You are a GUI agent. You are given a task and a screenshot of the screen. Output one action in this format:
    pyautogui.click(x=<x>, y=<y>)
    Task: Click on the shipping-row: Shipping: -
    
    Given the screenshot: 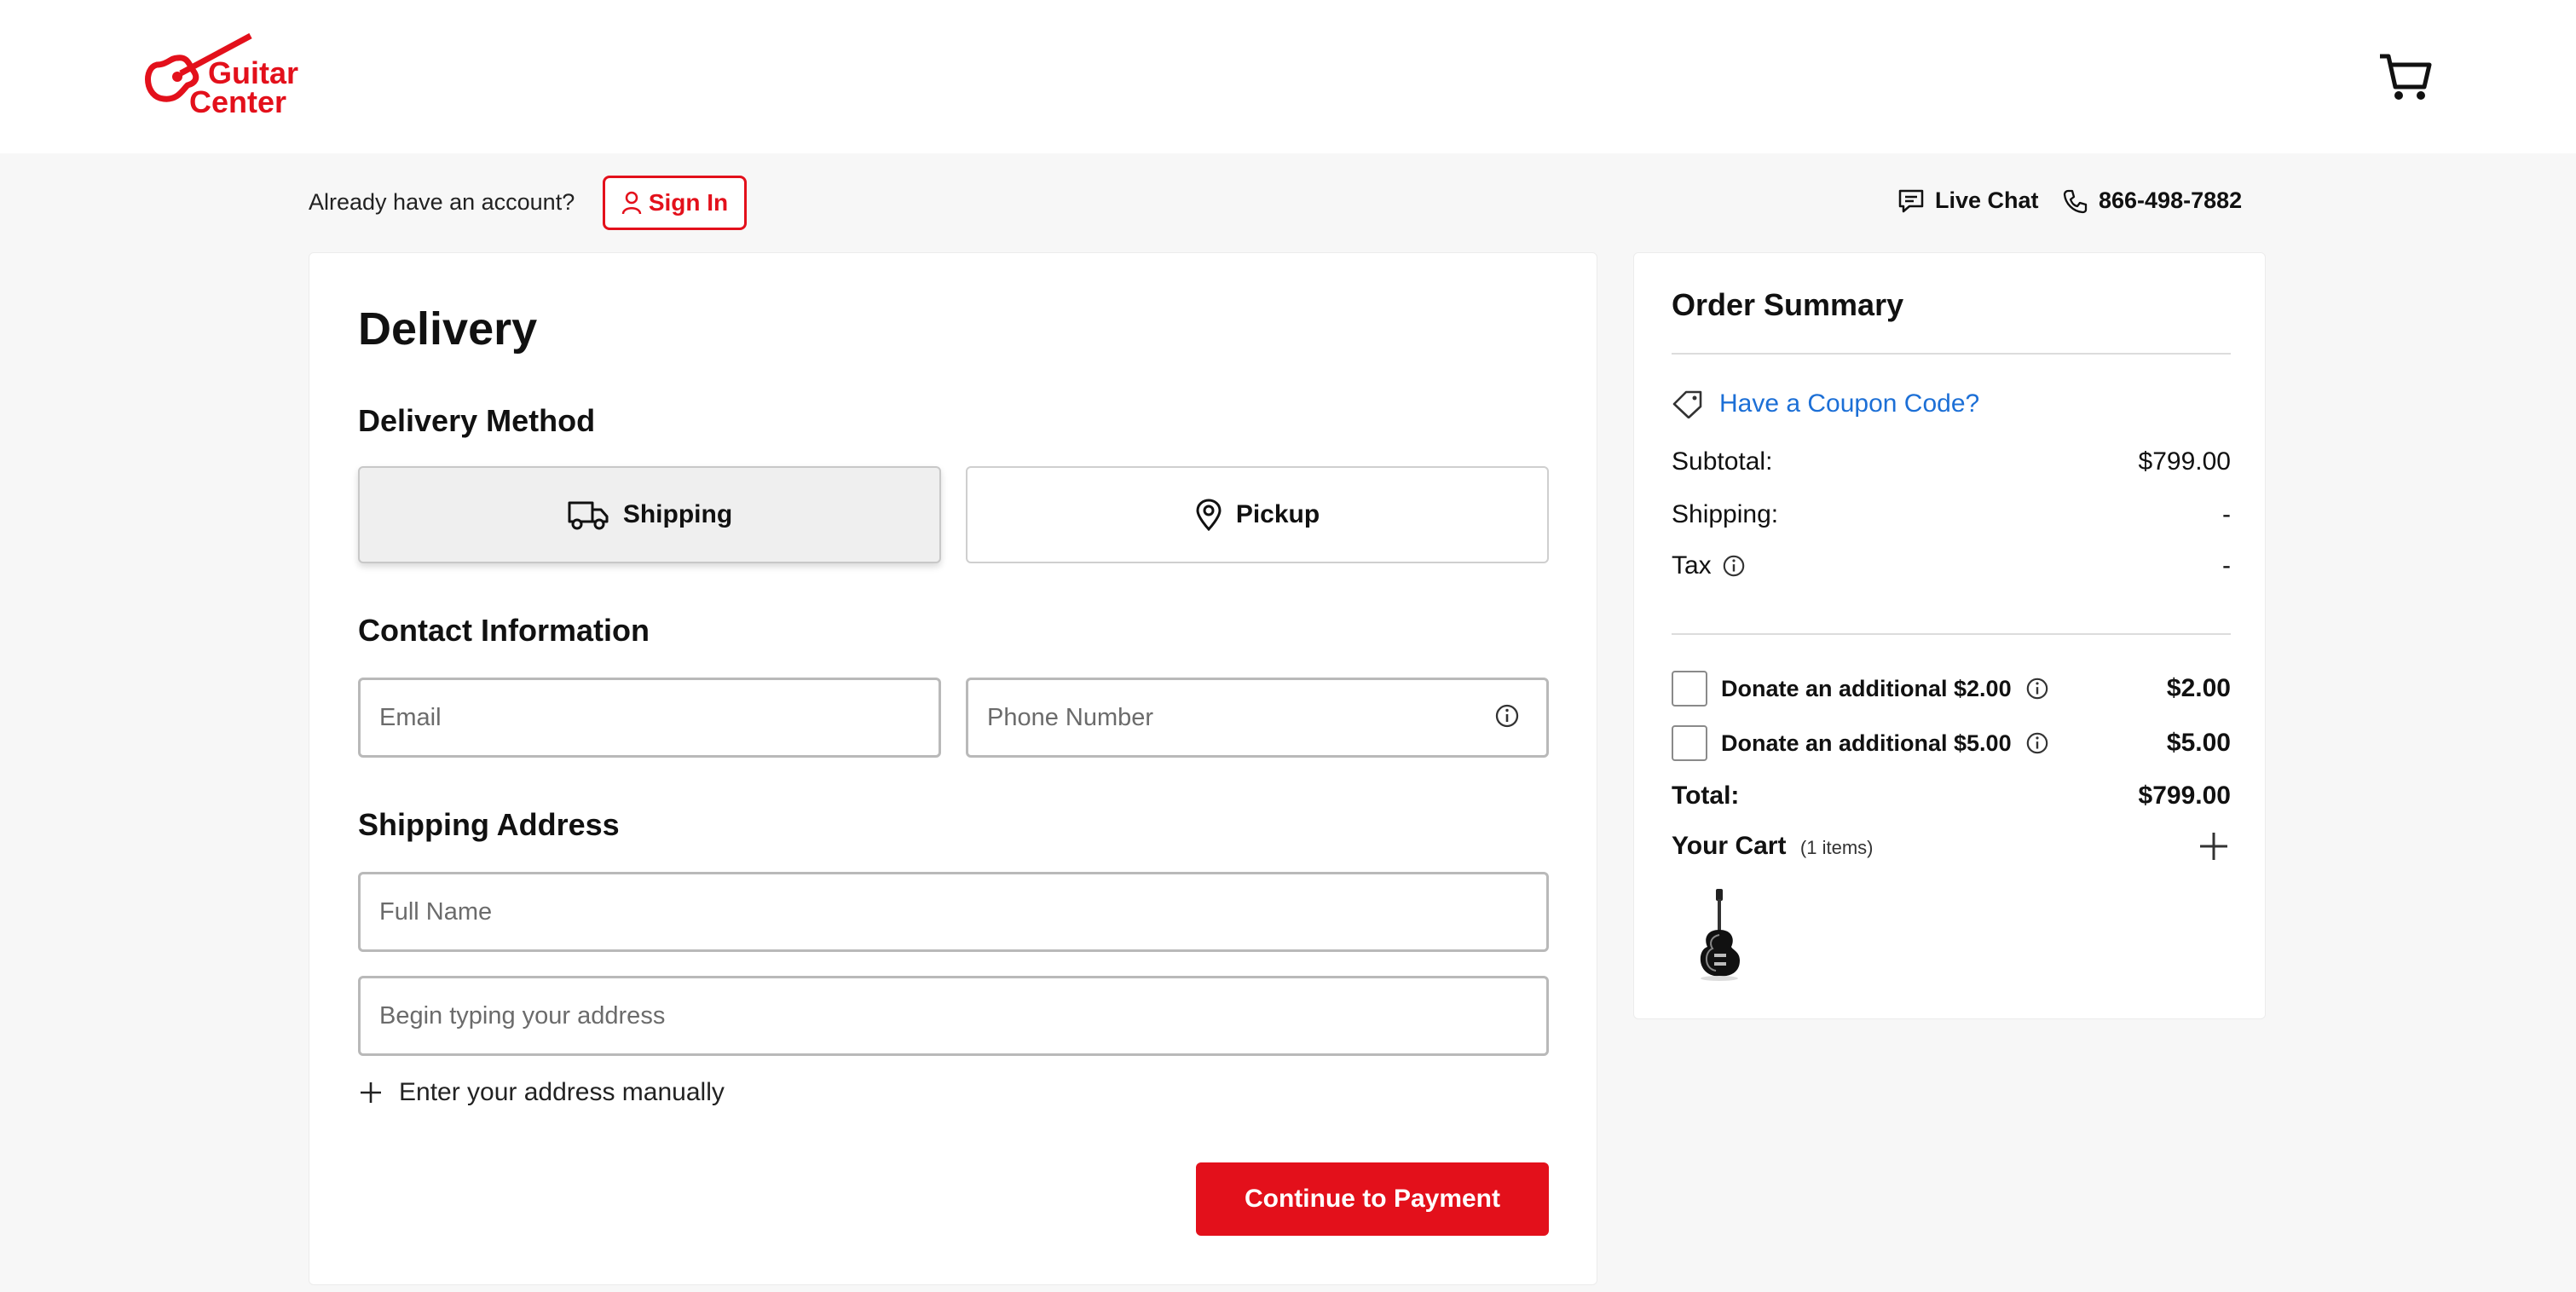 What is the action you would take?
    pyautogui.click(x=1951, y=514)
    